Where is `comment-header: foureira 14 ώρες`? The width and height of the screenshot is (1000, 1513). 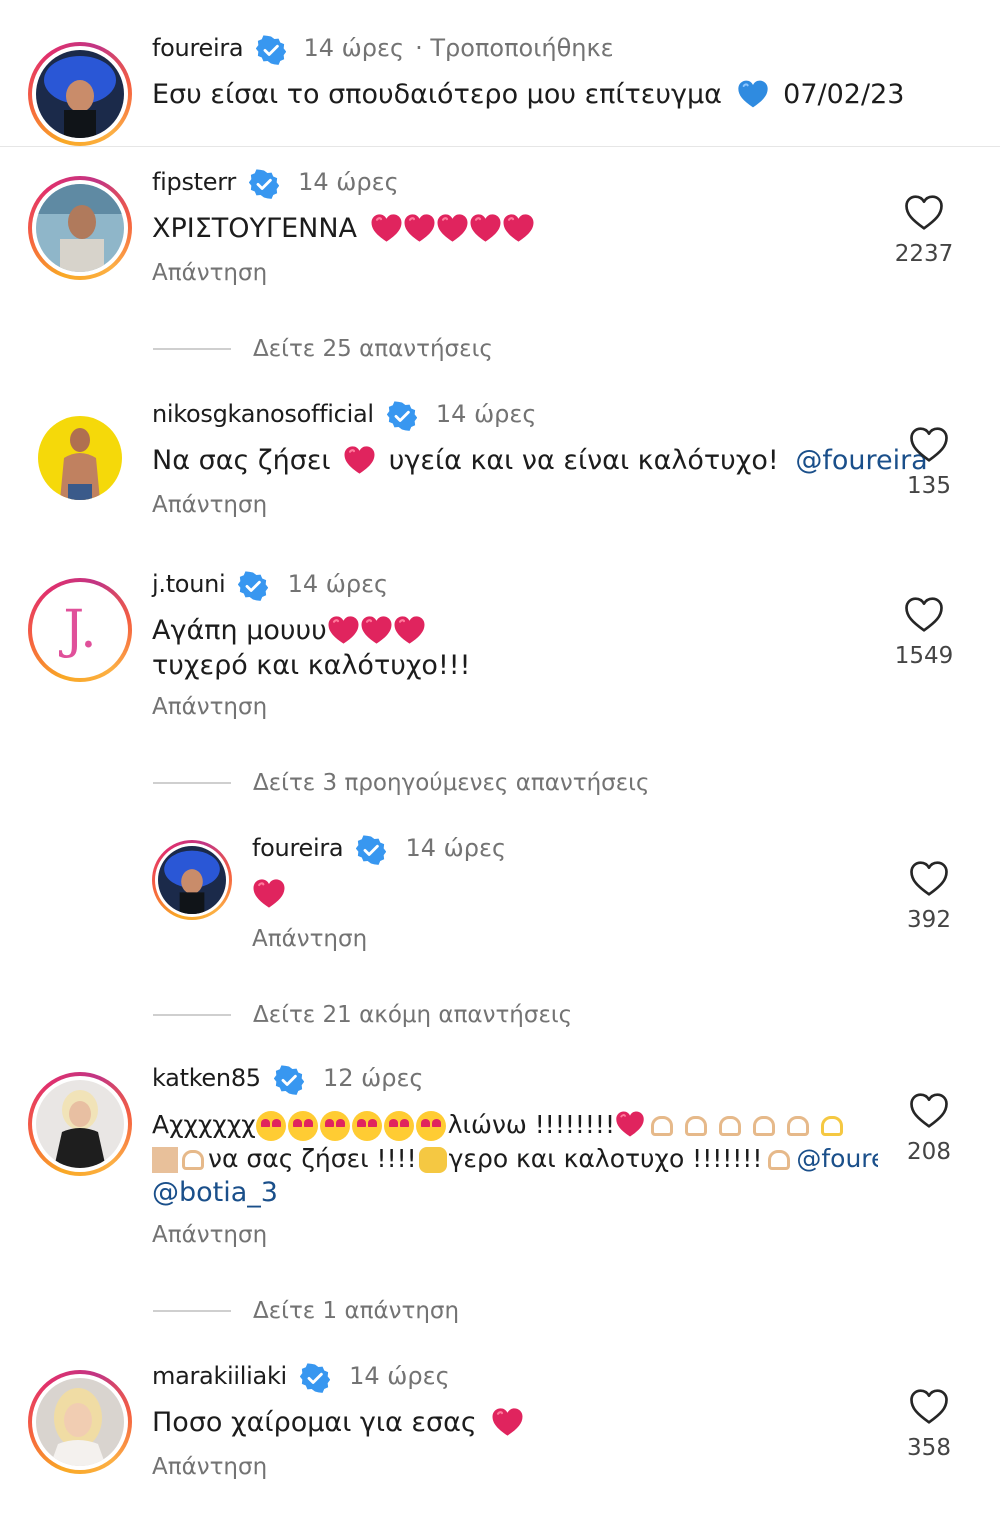 comment-header: foureira 14 ώρες is located at coordinates (379, 851).